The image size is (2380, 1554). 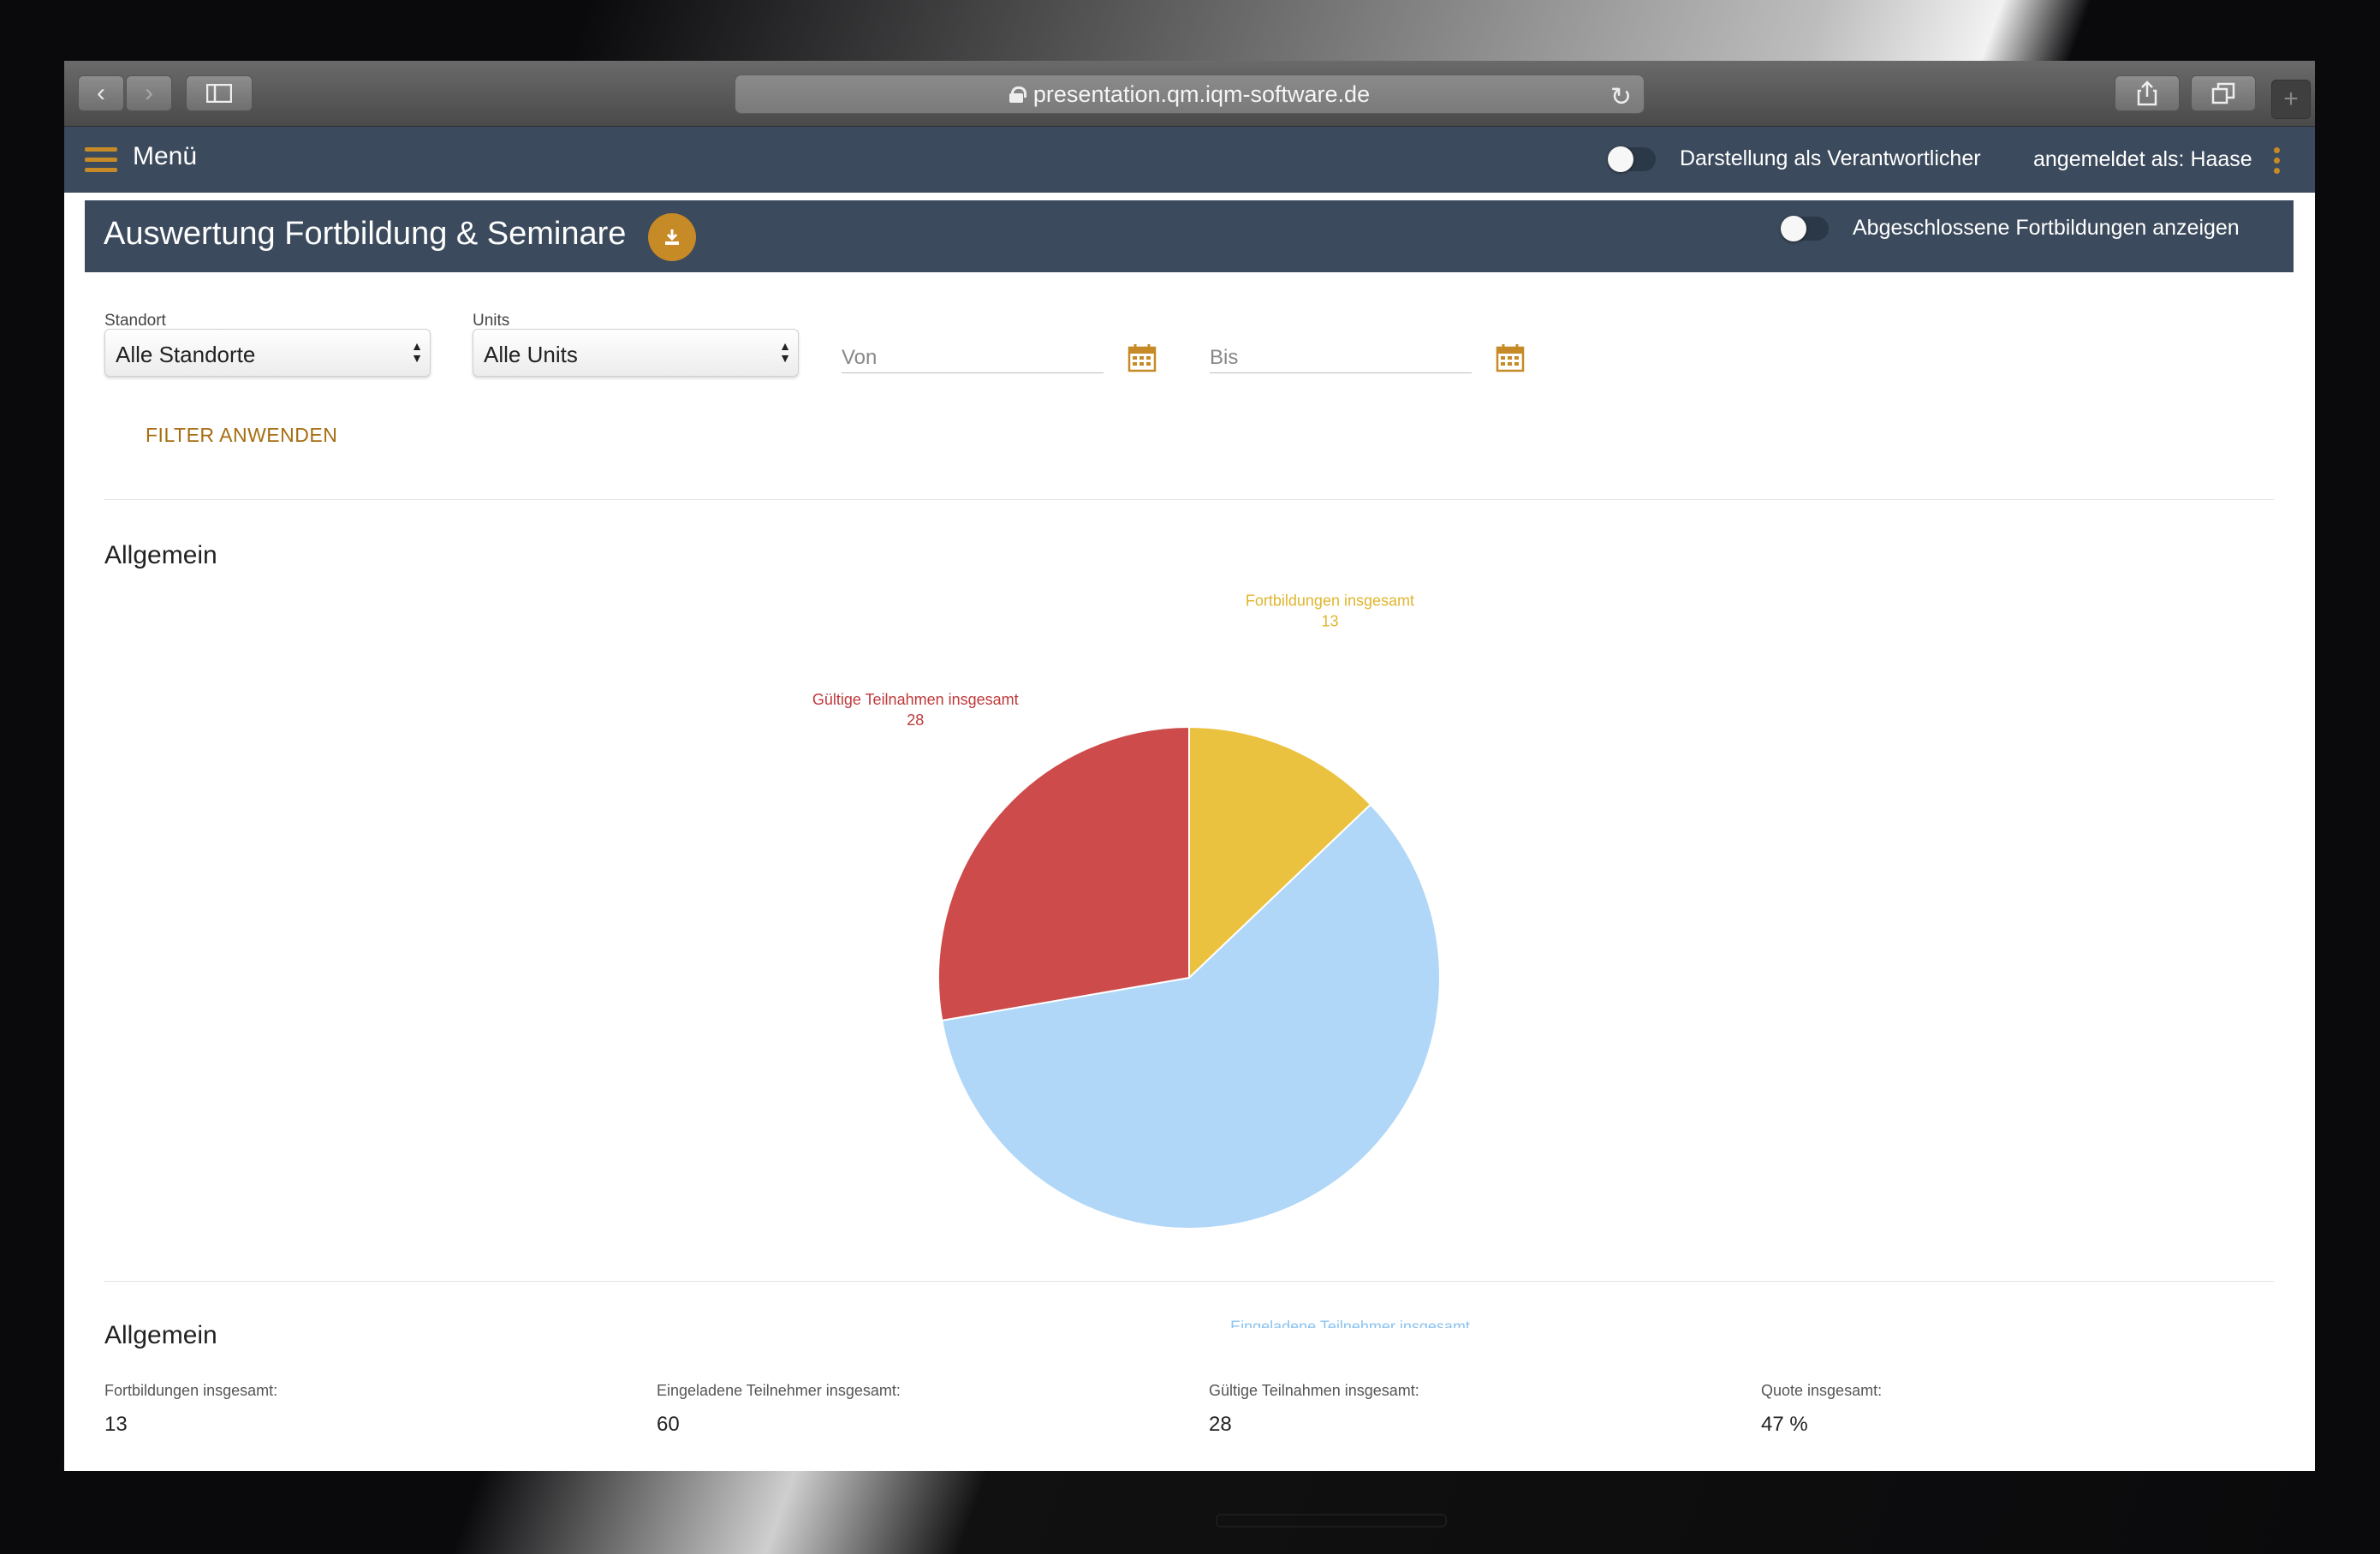 I want to click on more-options-icon, so click(x=2277, y=162).